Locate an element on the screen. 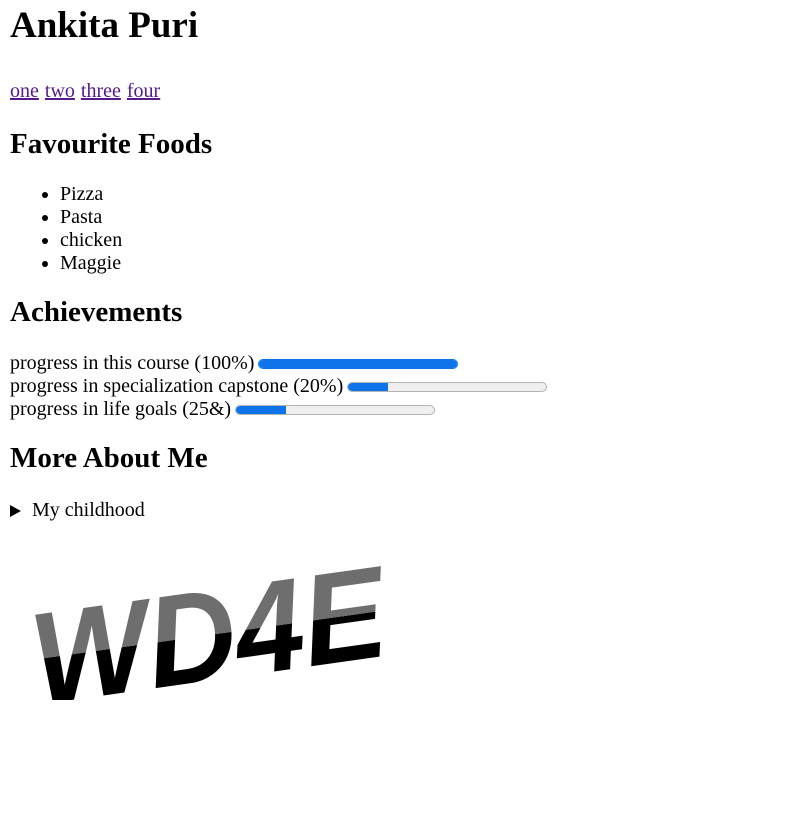 This screenshot has height=830, width=792. childhood-details-toggle: My childhood is located at coordinates (401, 510).